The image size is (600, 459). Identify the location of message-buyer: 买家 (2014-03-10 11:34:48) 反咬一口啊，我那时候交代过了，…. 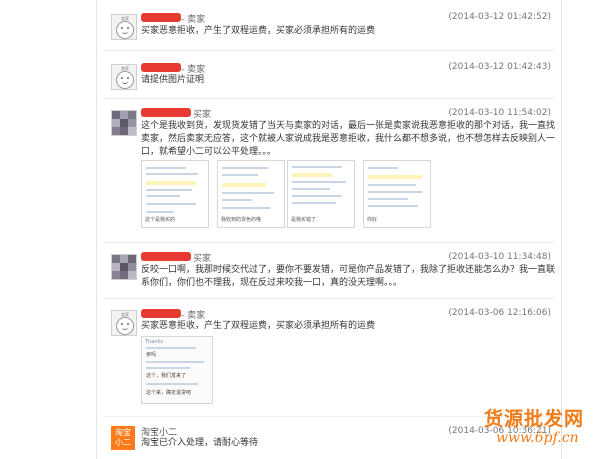
(329, 269).